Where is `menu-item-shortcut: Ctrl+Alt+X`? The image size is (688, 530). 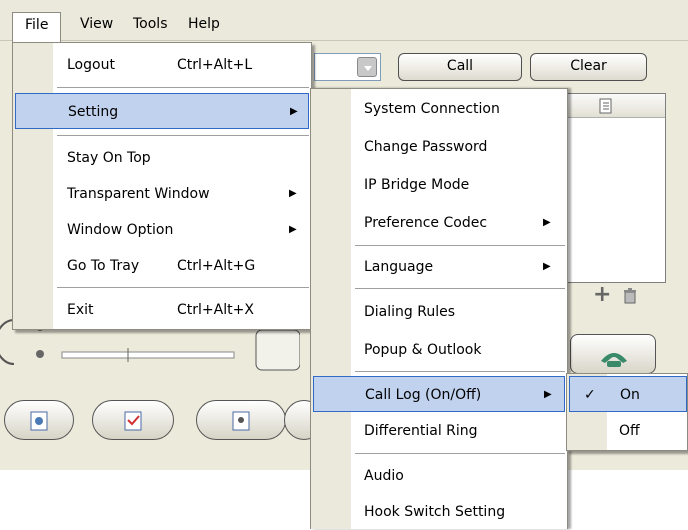
menu-item-shortcut: Ctrl+Alt+X is located at coordinates (215, 310).